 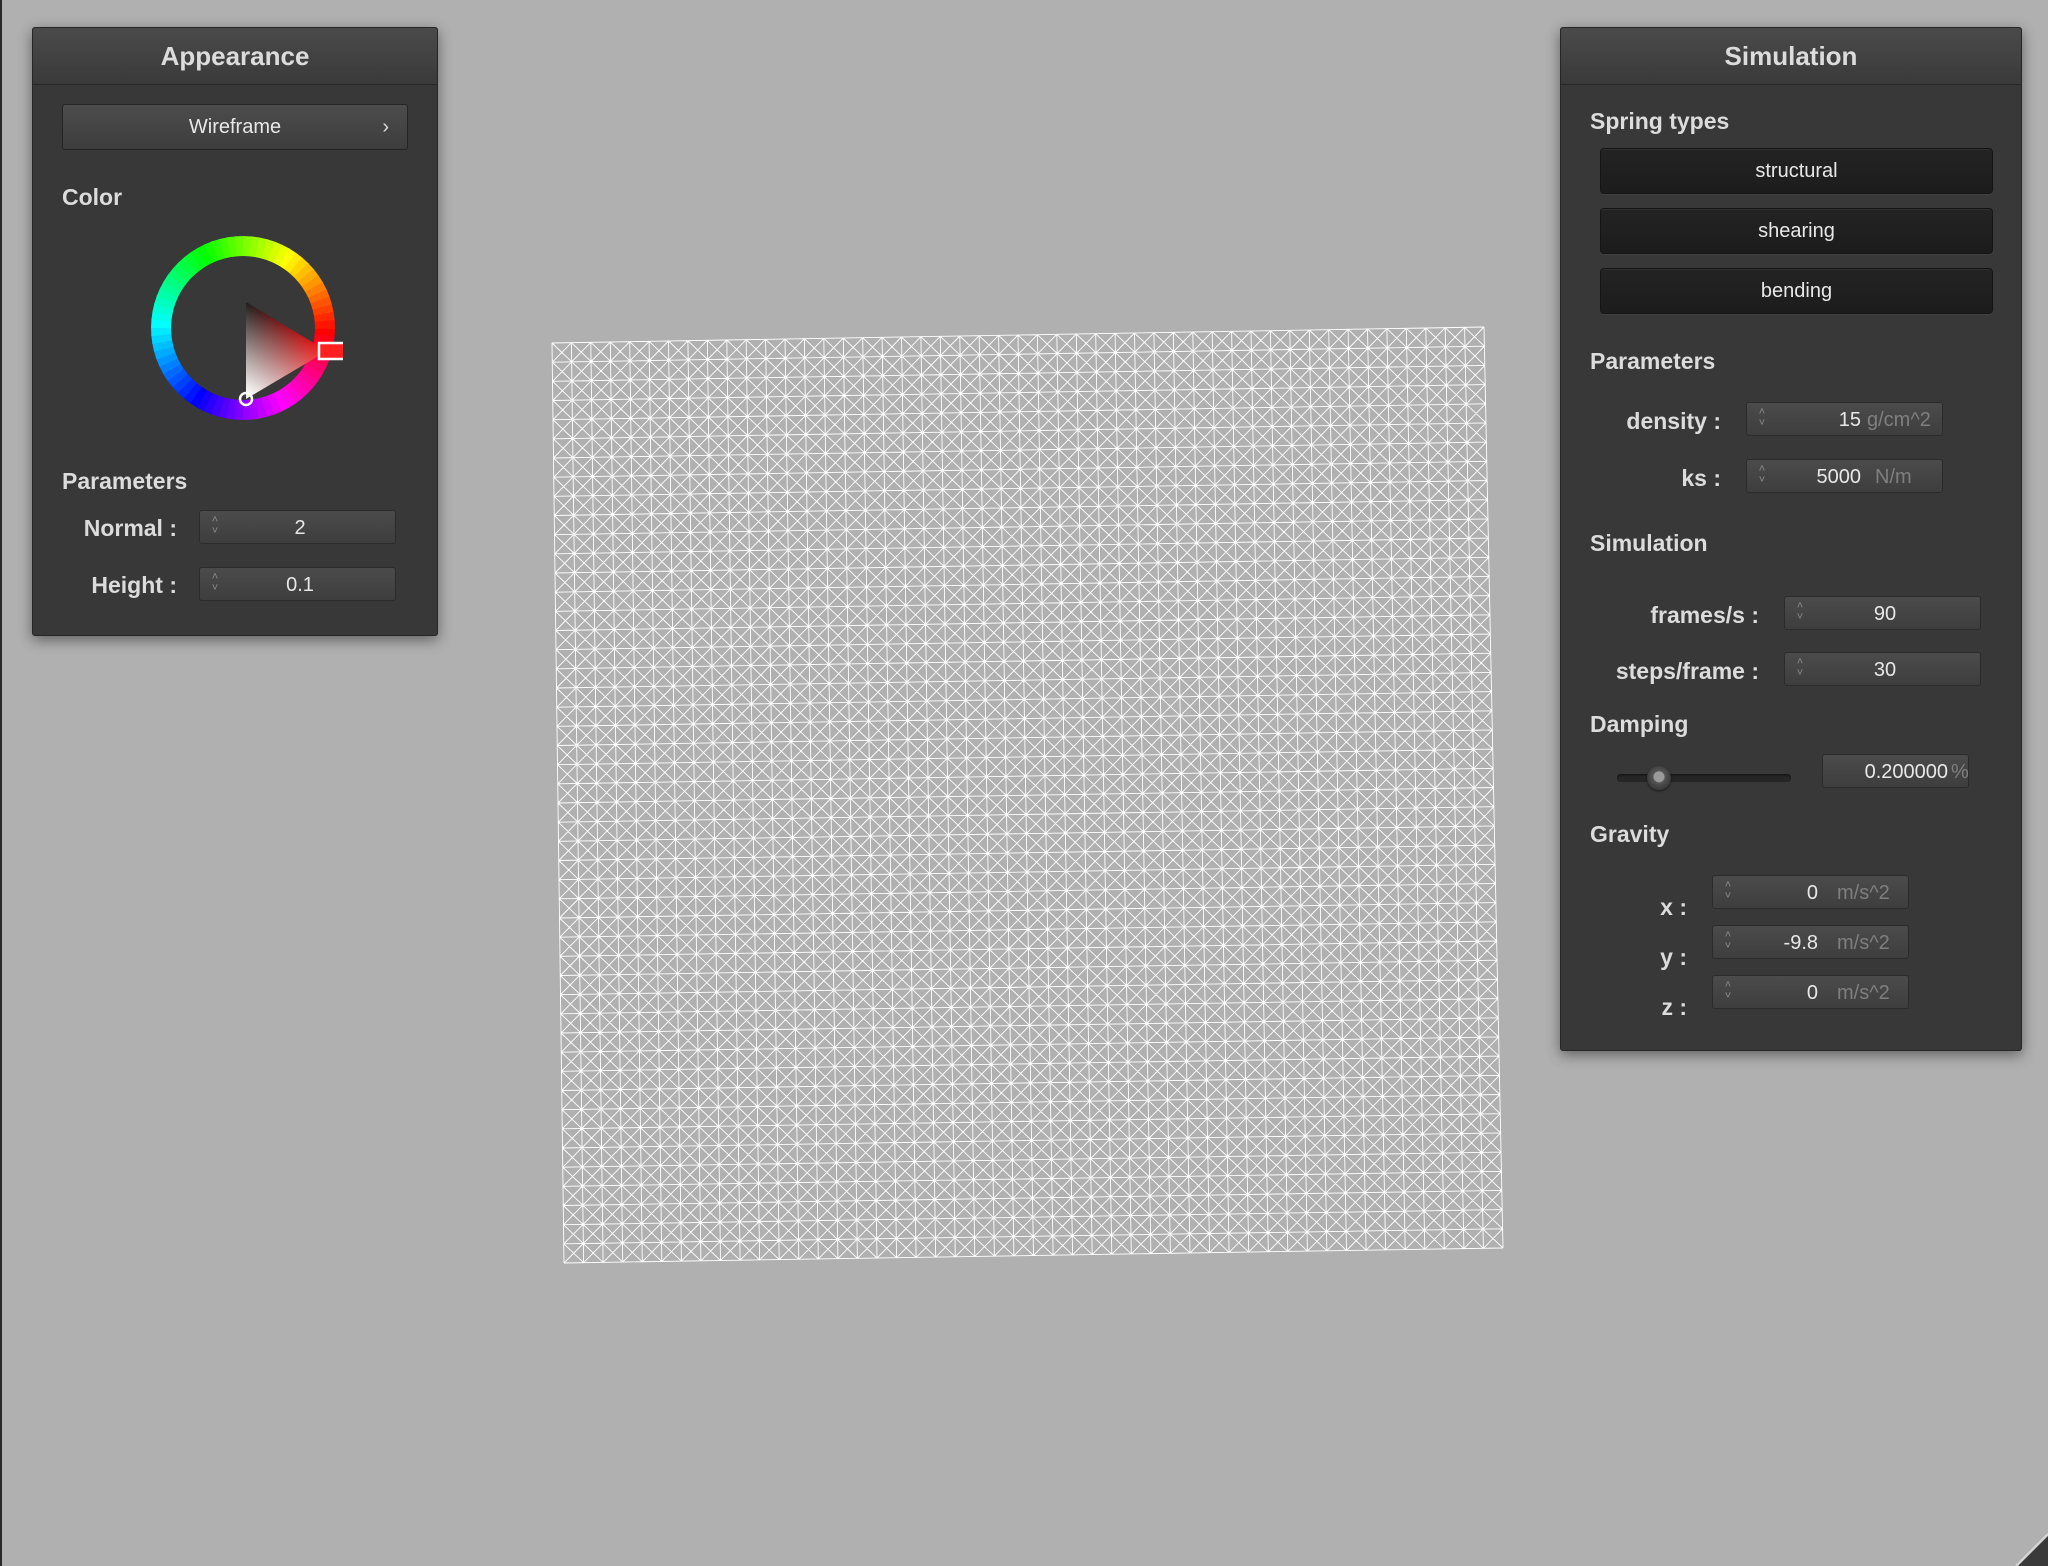 I want to click on gravity-x-spinbox: ˄ ˅ 0 m/s^2, so click(x=1810, y=892).